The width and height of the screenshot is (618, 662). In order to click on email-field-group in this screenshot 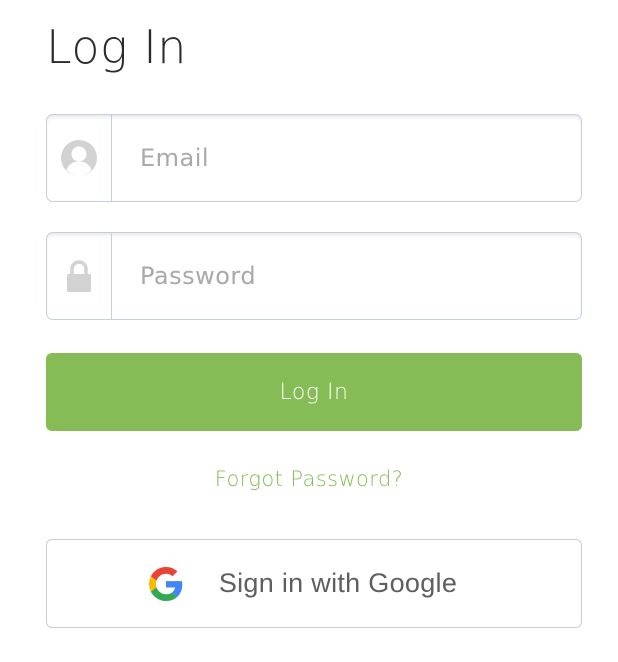, I will do `click(314, 158)`.